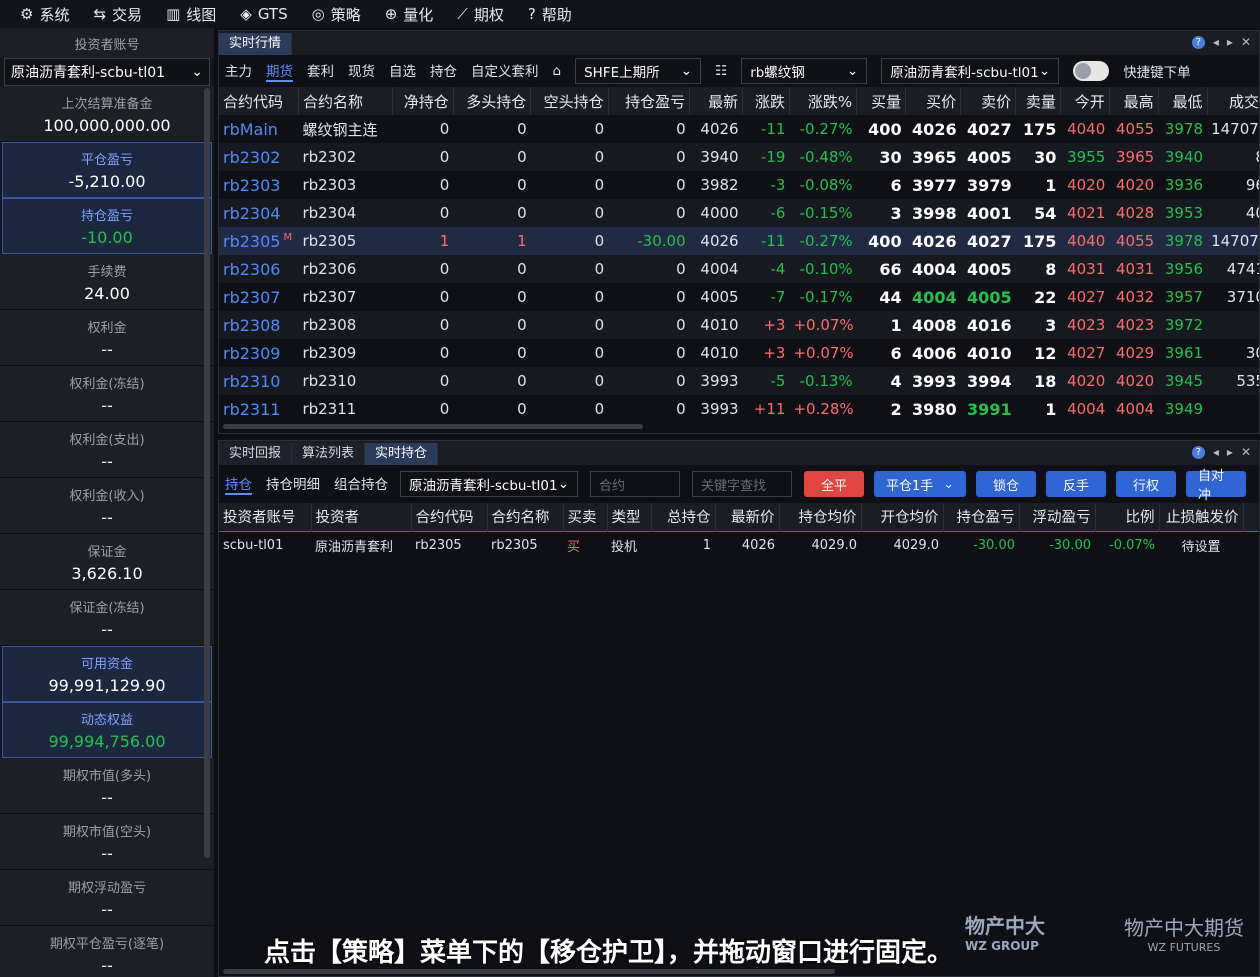 Image resolution: width=1260 pixels, height=977 pixels. Describe the element at coordinates (444, 325) in the screenshot. I see `cell-value: 0` at that location.